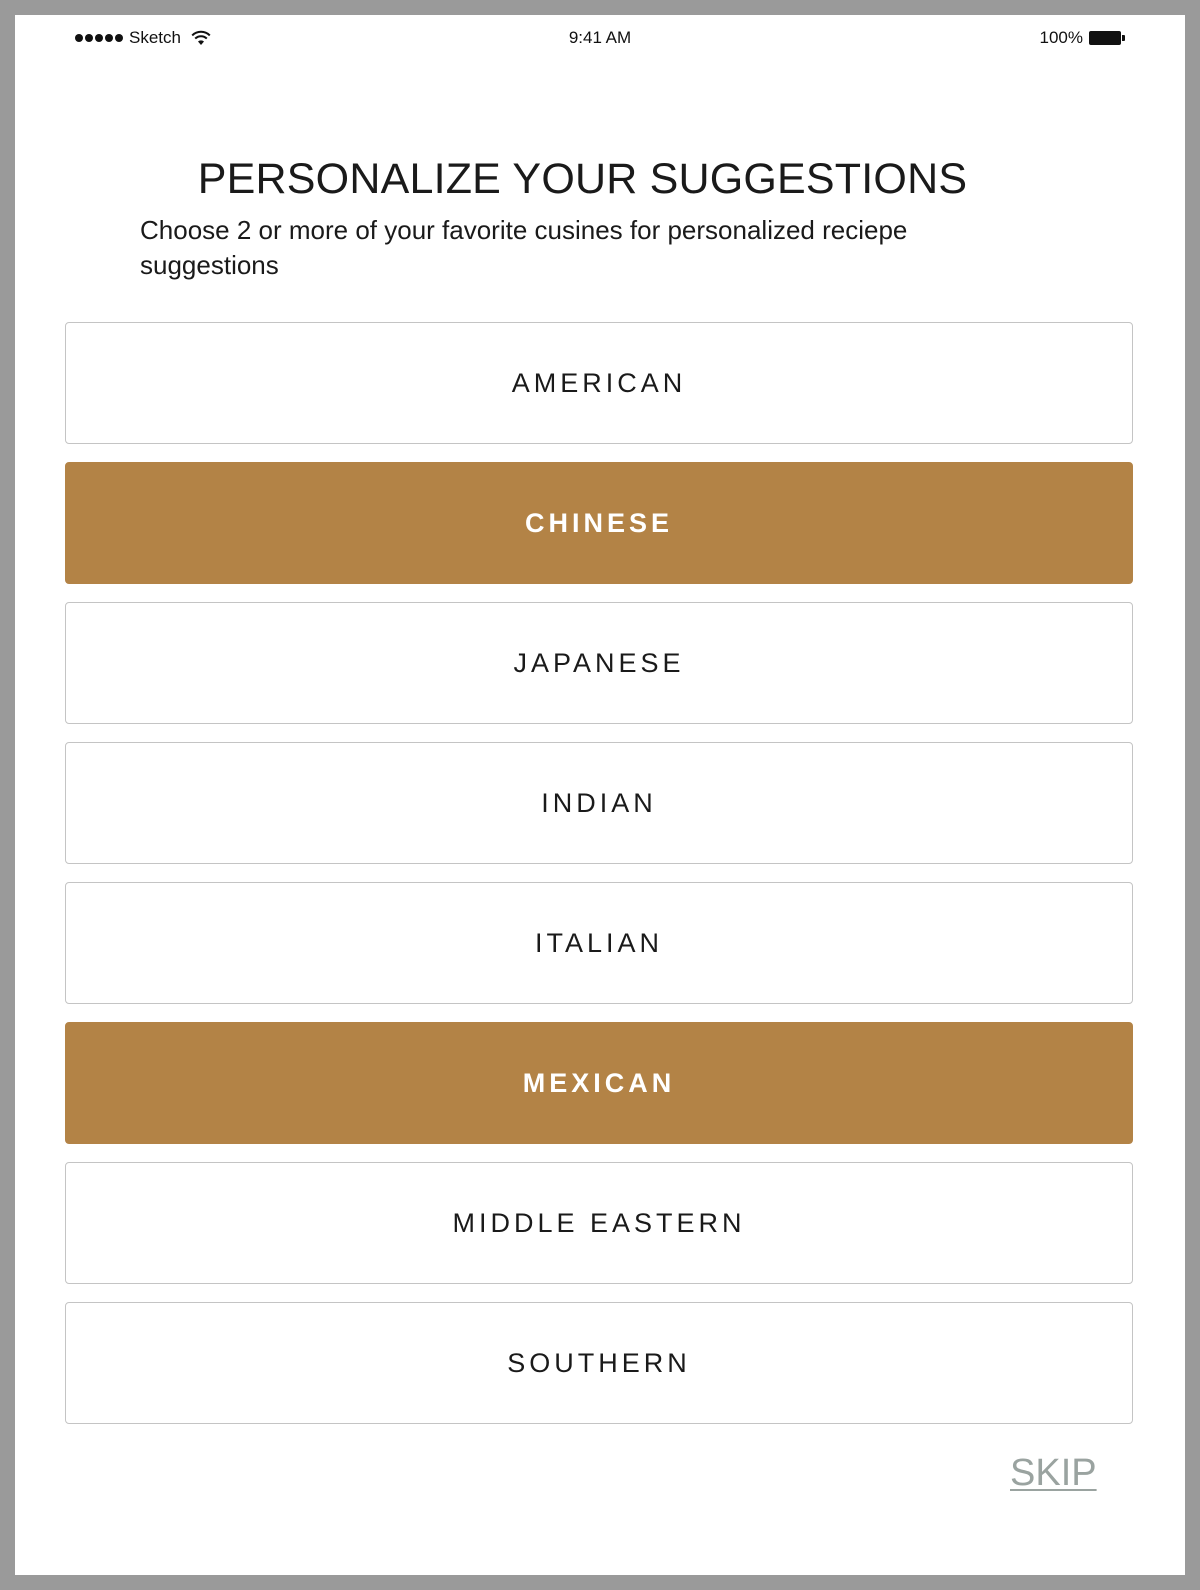 This screenshot has width=1200, height=1590. I want to click on cuisine-option-chinese: CHINESE, so click(599, 523).